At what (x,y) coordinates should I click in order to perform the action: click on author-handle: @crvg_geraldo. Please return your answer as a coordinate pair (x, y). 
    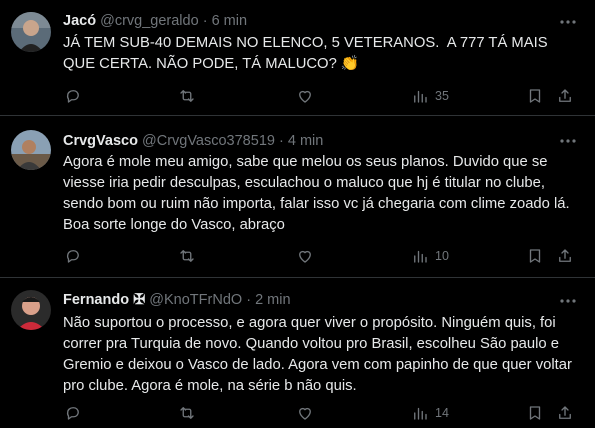
    Looking at the image, I should click on (149, 21).